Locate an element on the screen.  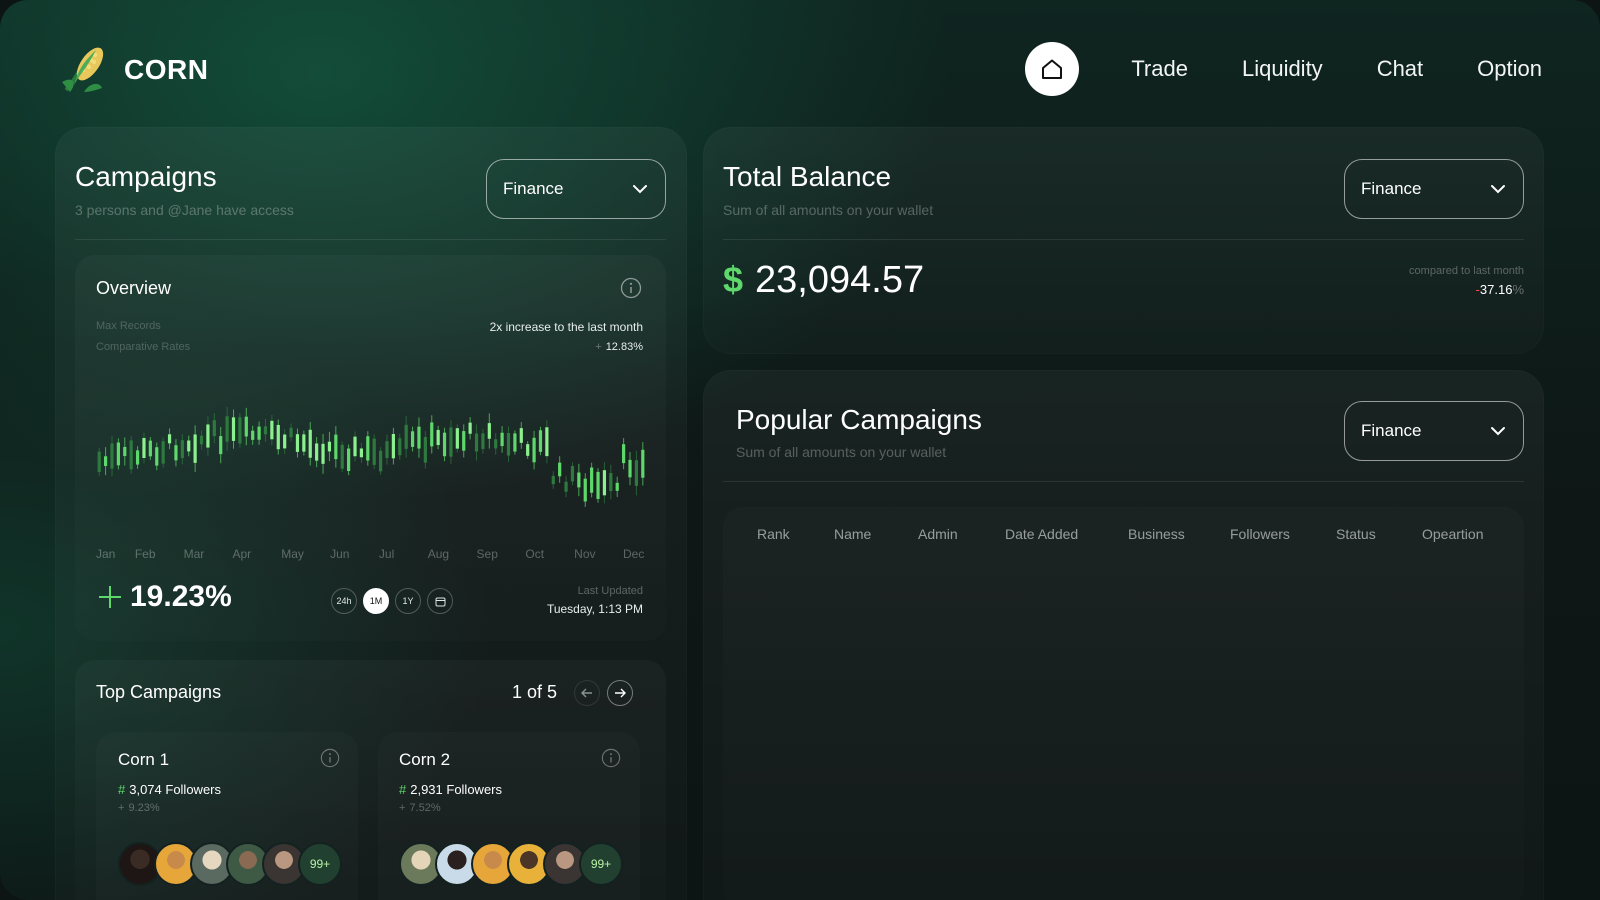
campaign-change: +9.23% is located at coordinates (139, 808).